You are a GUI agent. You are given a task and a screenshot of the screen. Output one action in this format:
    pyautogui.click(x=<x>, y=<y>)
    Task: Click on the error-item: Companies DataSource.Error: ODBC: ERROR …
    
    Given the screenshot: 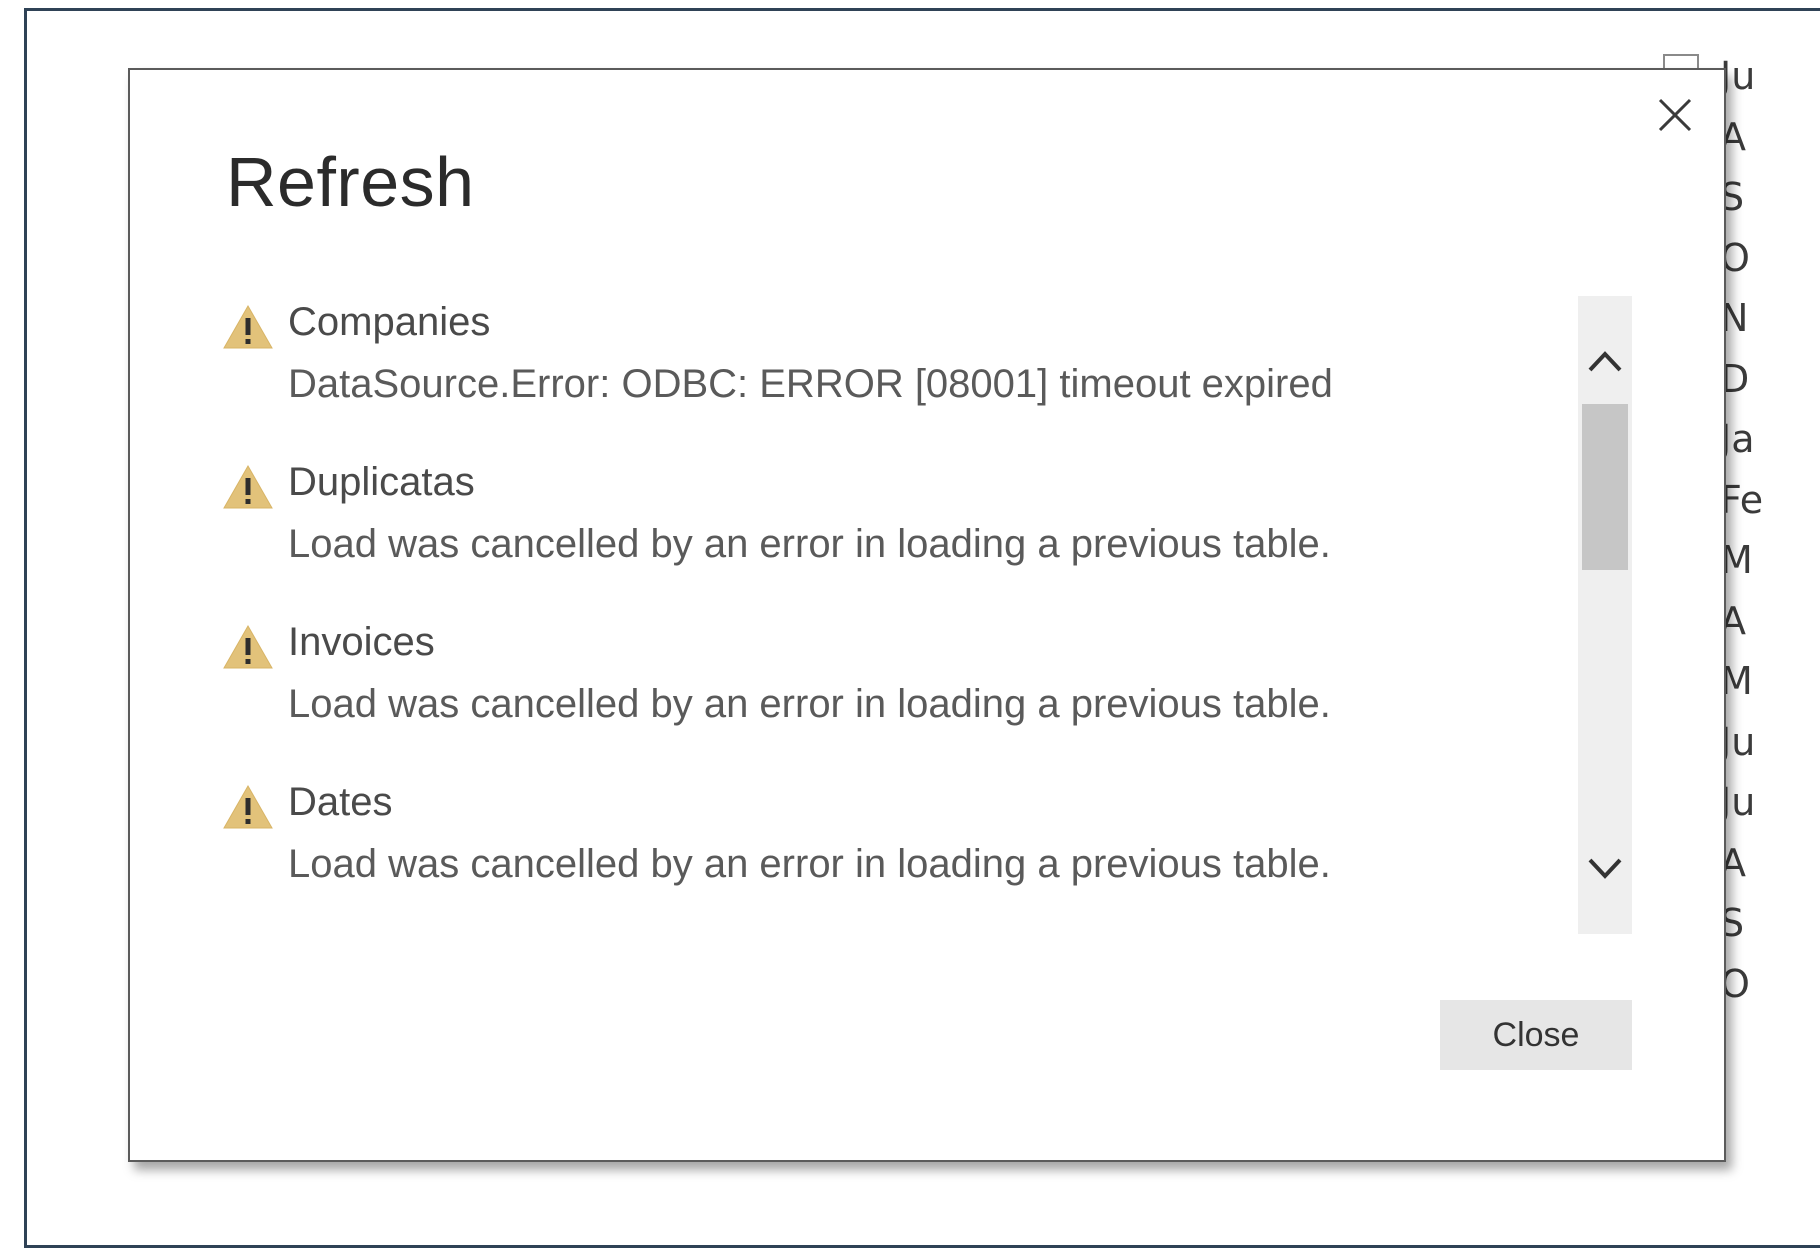 What is the action you would take?
    pyautogui.click(x=857, y=380)
    